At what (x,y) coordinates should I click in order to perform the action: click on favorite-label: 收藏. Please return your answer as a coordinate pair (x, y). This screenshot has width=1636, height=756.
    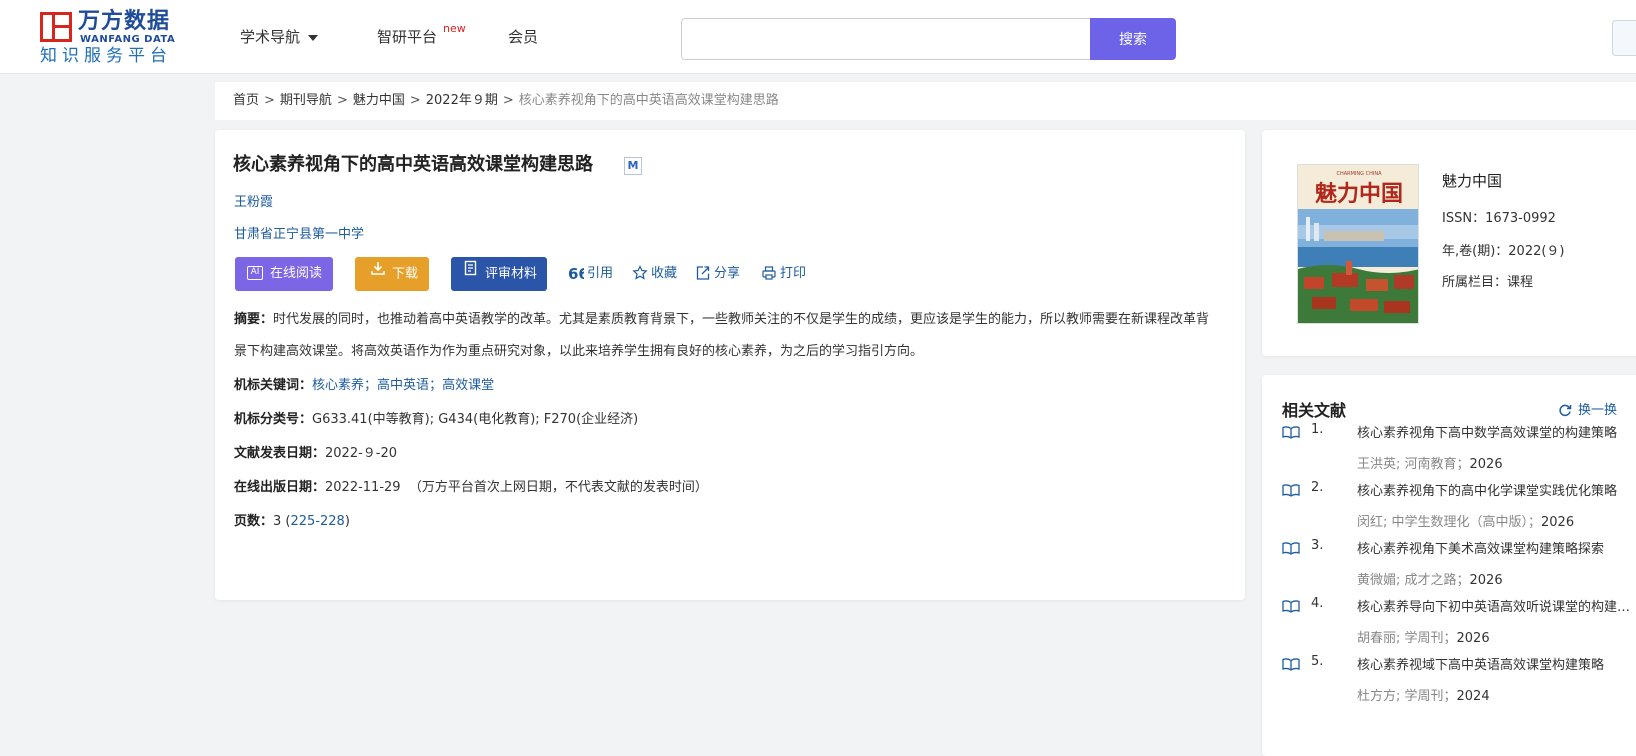
    Looking at the image, I should click on (664, 273).